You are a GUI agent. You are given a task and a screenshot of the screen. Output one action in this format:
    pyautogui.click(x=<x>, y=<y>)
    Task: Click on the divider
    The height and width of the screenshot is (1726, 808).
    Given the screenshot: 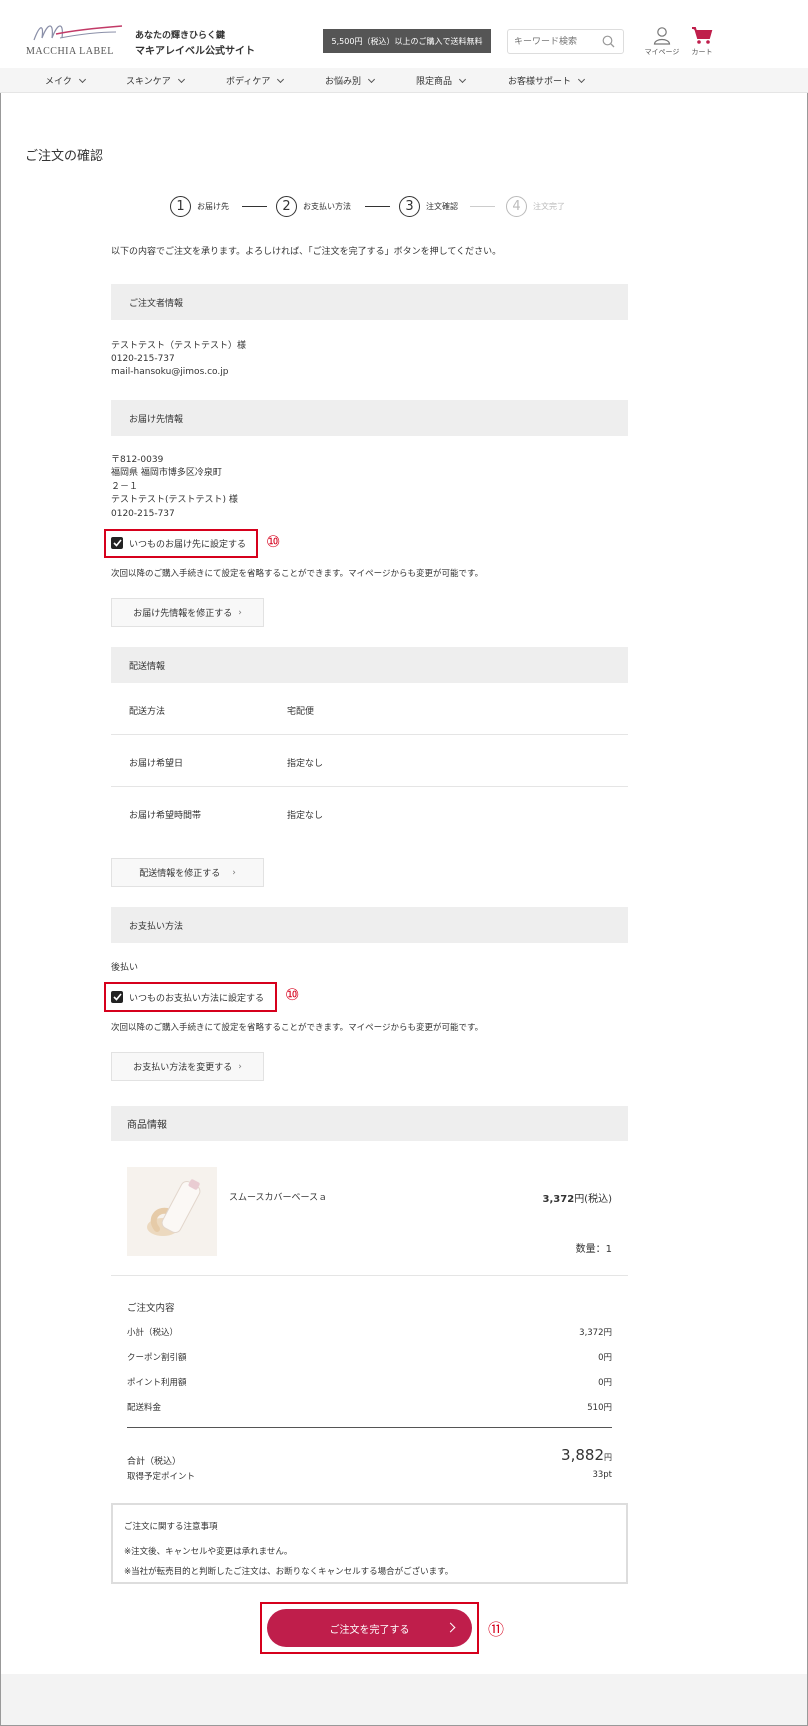 What is the action you would take?
    pyautogui.click(x=369, y=1275)
    